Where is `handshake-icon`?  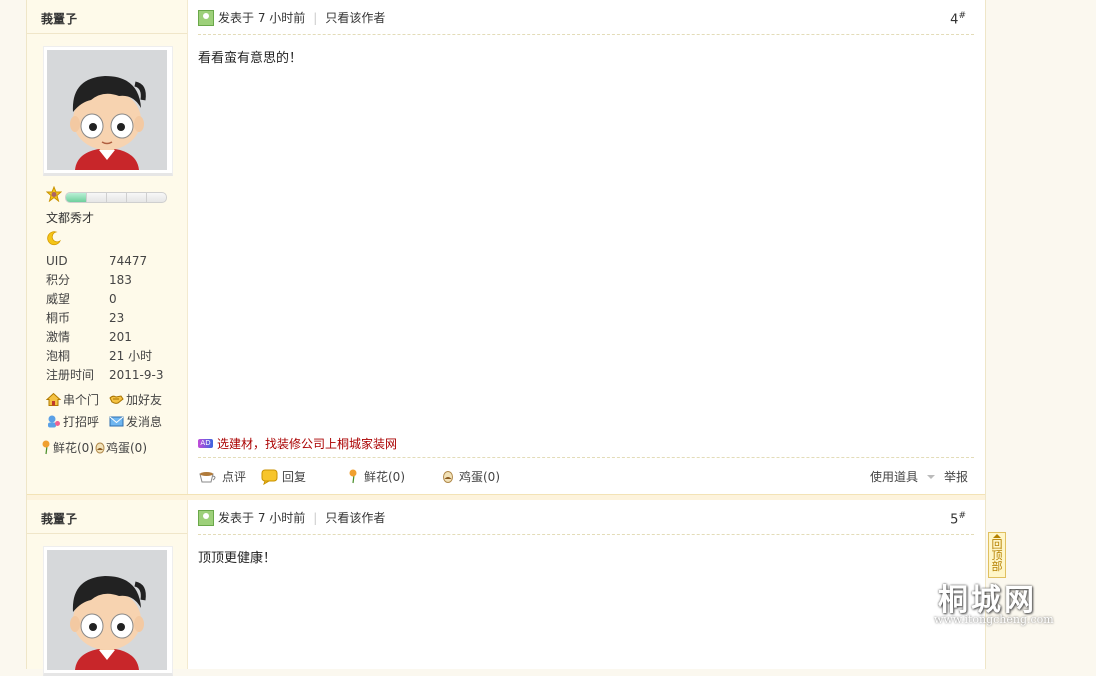
handshake-icon is located at coordinates (116, 399).